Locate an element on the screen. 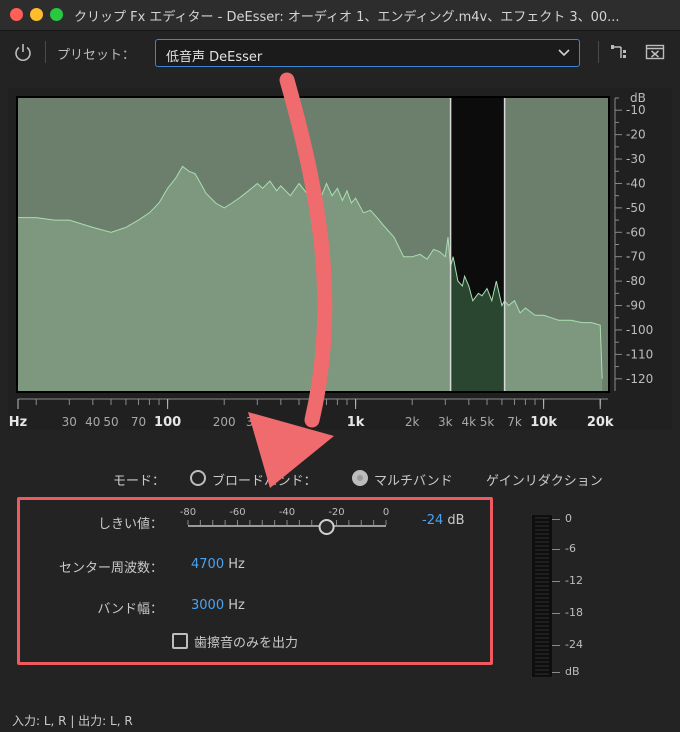 This screenshot has width=680, height=732. freq-tick-label: 3k is located at coordinates (445, 422).